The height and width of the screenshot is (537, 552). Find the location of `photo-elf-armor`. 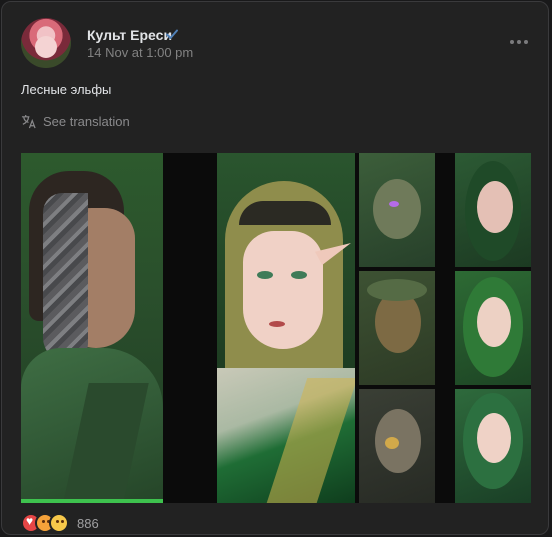

photo-elf-armor is located at coordinates (493, 446).